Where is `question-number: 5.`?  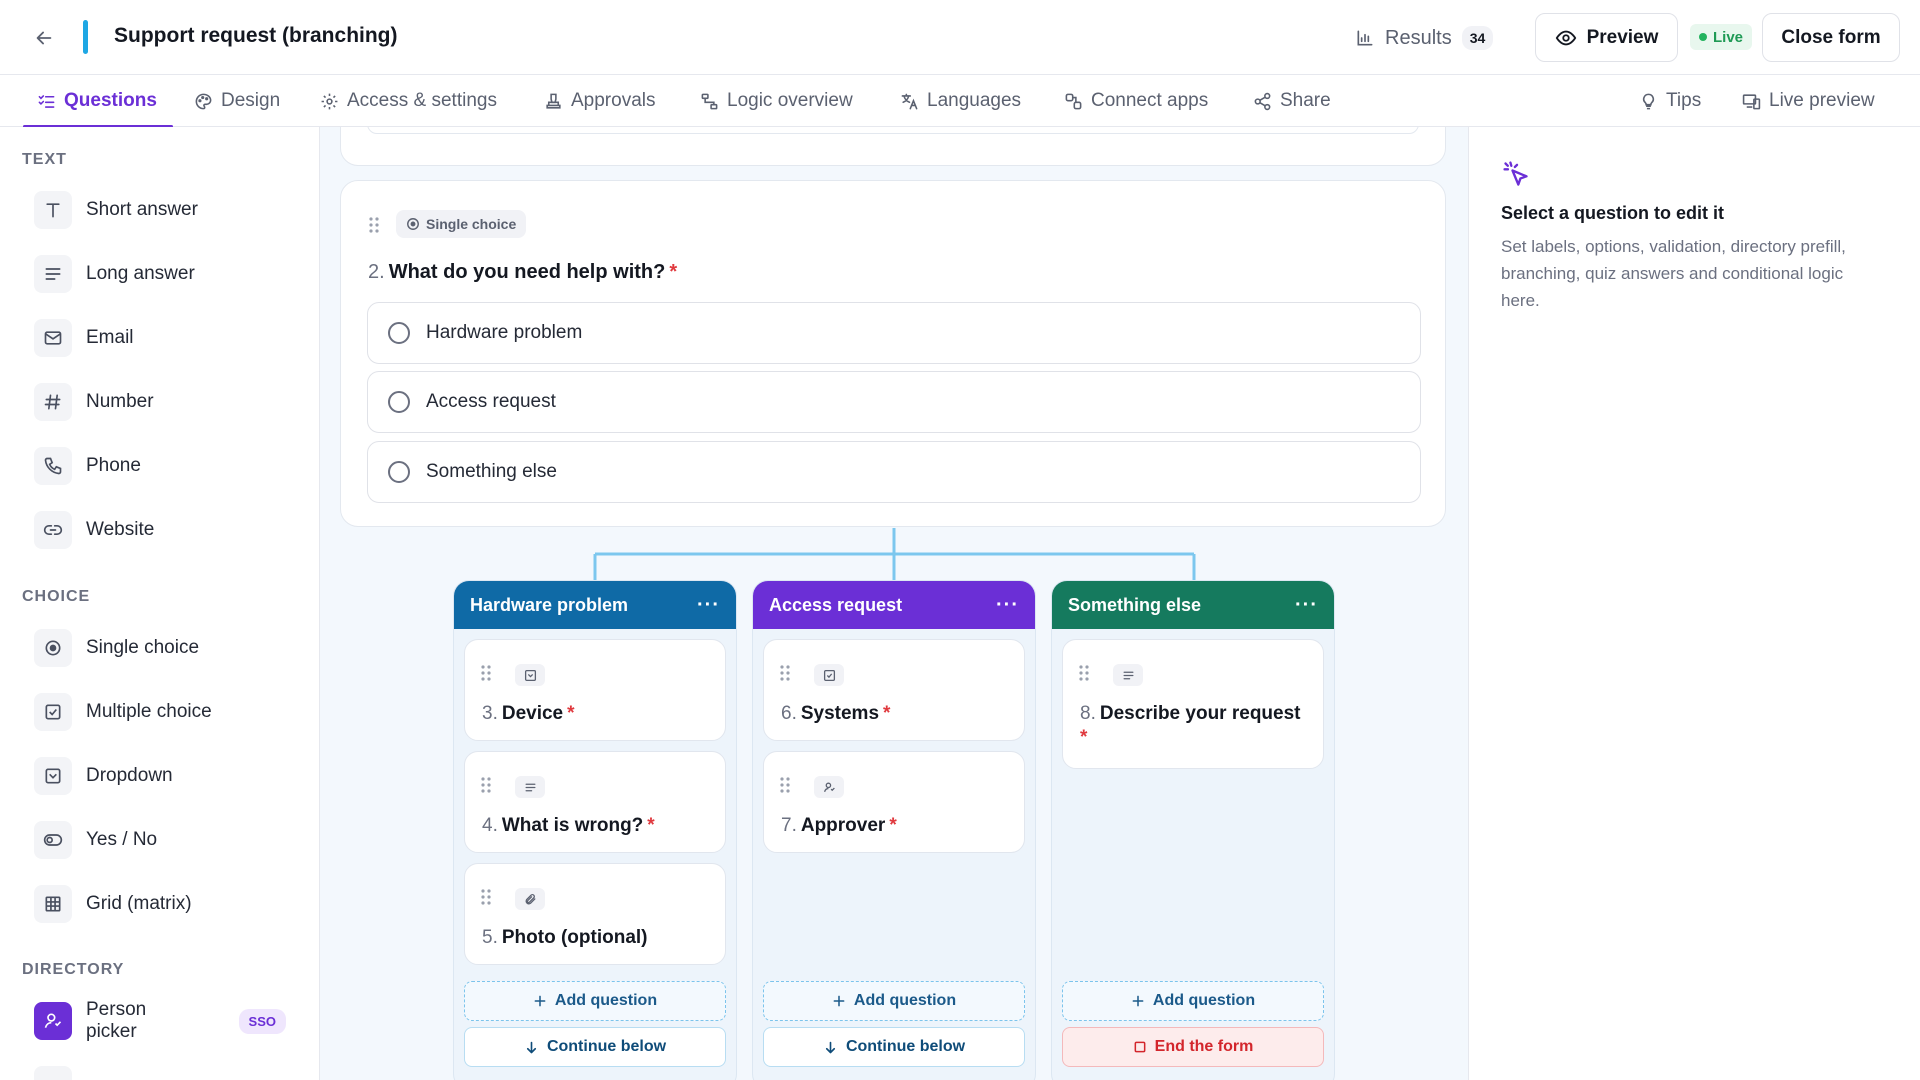 question-number: 5. is located at coordinates (490, 937).